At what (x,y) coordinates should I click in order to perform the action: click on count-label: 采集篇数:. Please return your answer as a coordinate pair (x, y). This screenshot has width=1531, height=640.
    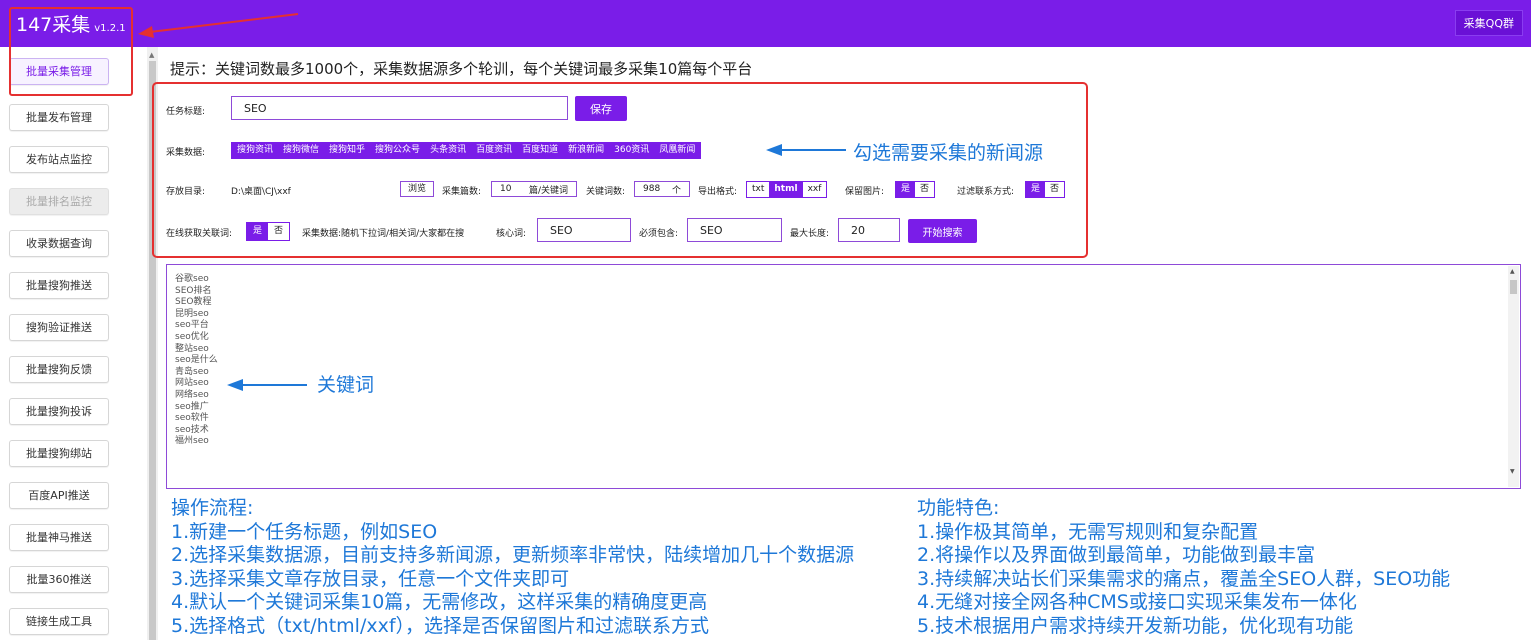
    Looking at the image, I should click on (462, 192).